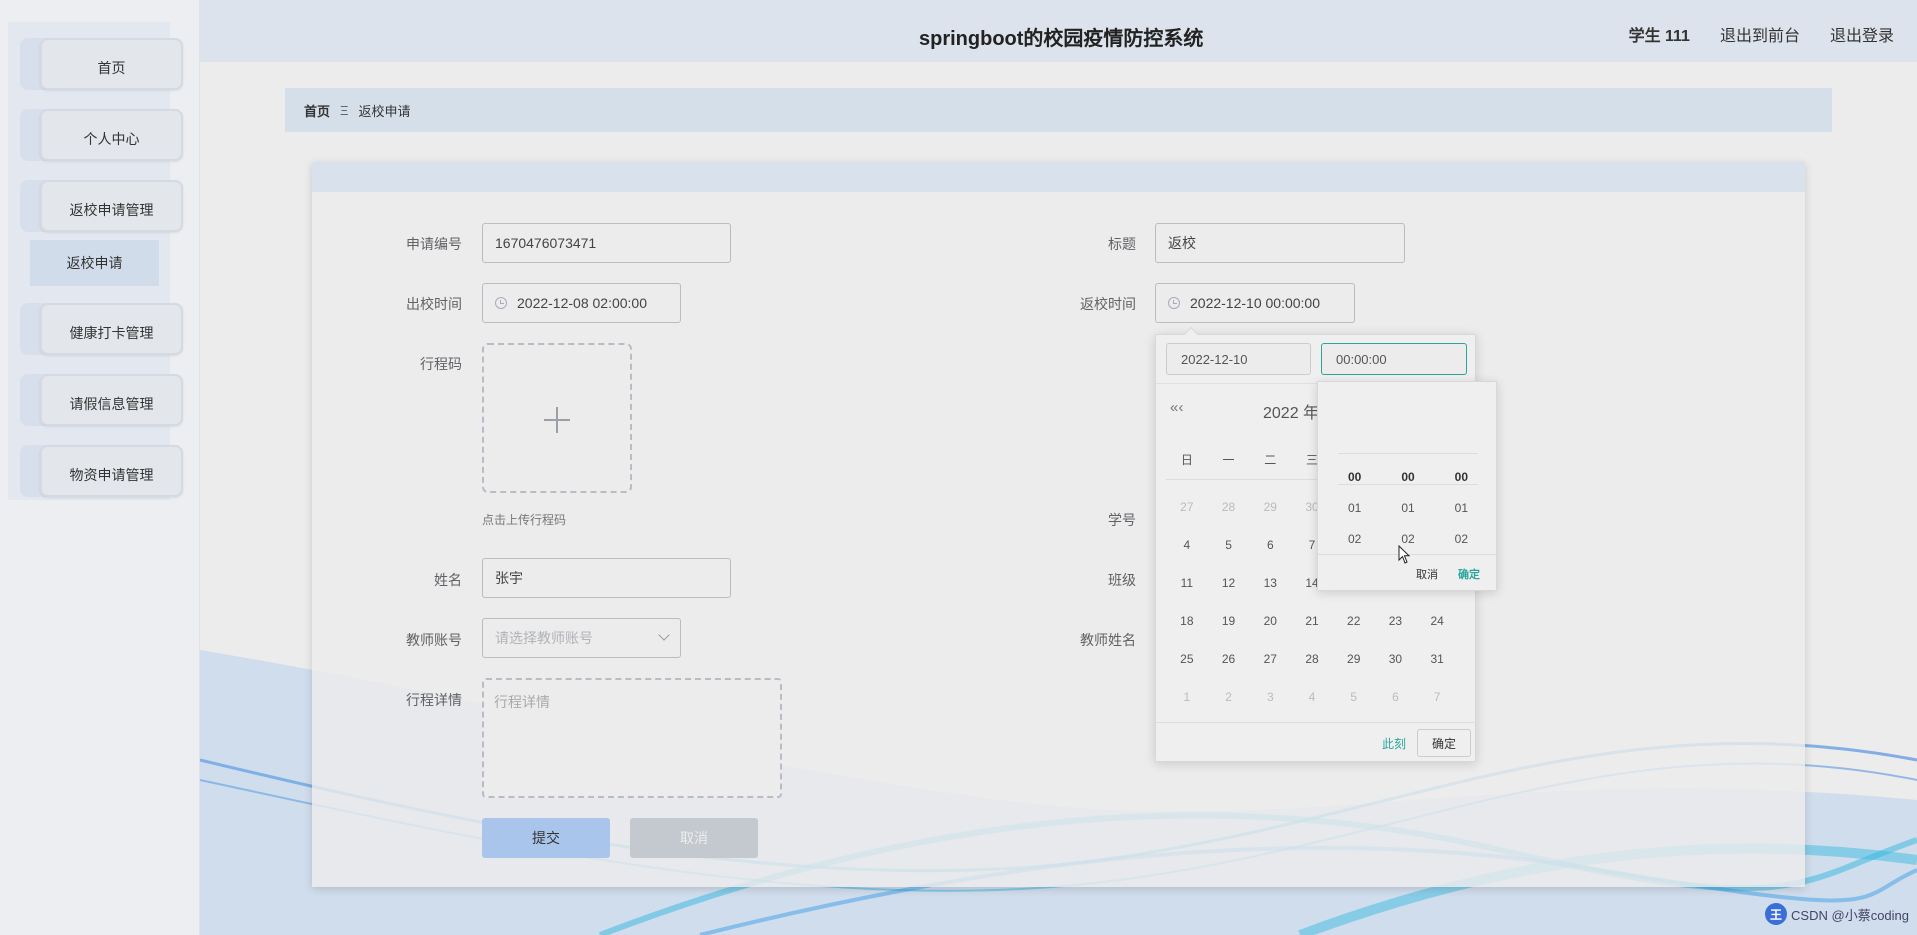  I want to click on calendar-day: 24, so click(1437, 621).